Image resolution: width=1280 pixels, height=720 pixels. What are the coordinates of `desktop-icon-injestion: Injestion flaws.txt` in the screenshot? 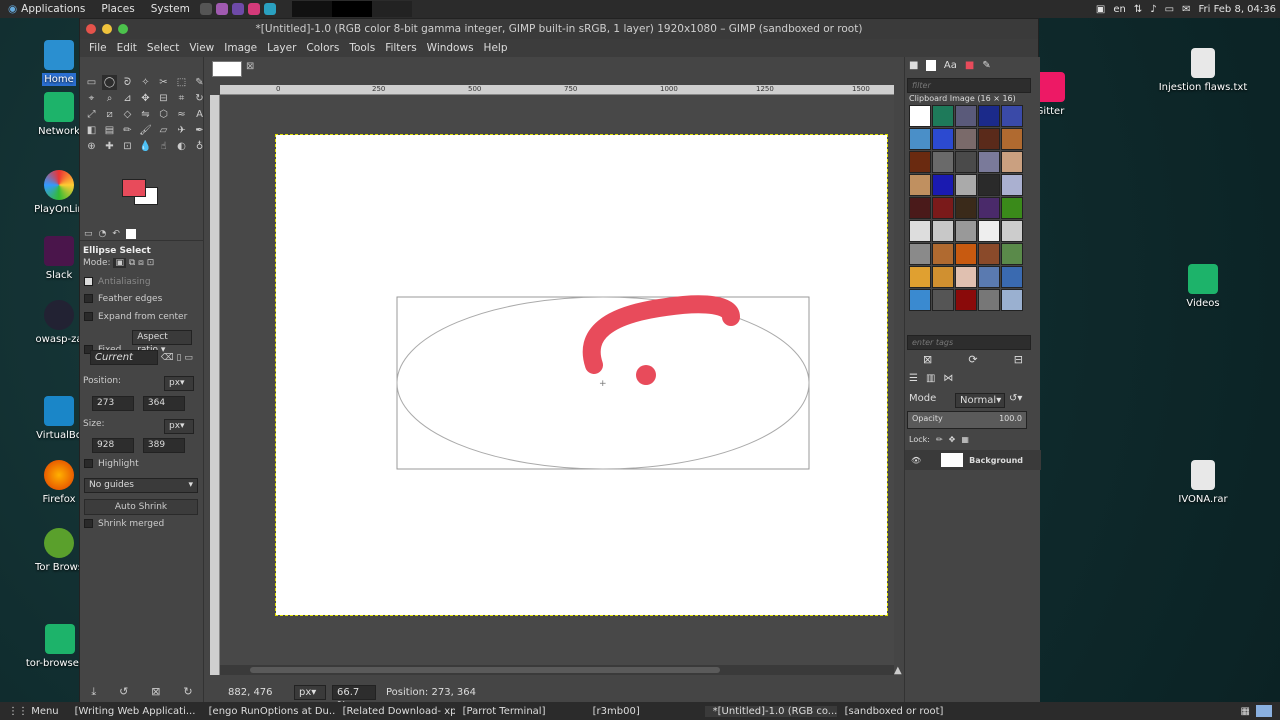 It's located at (1203, 70).